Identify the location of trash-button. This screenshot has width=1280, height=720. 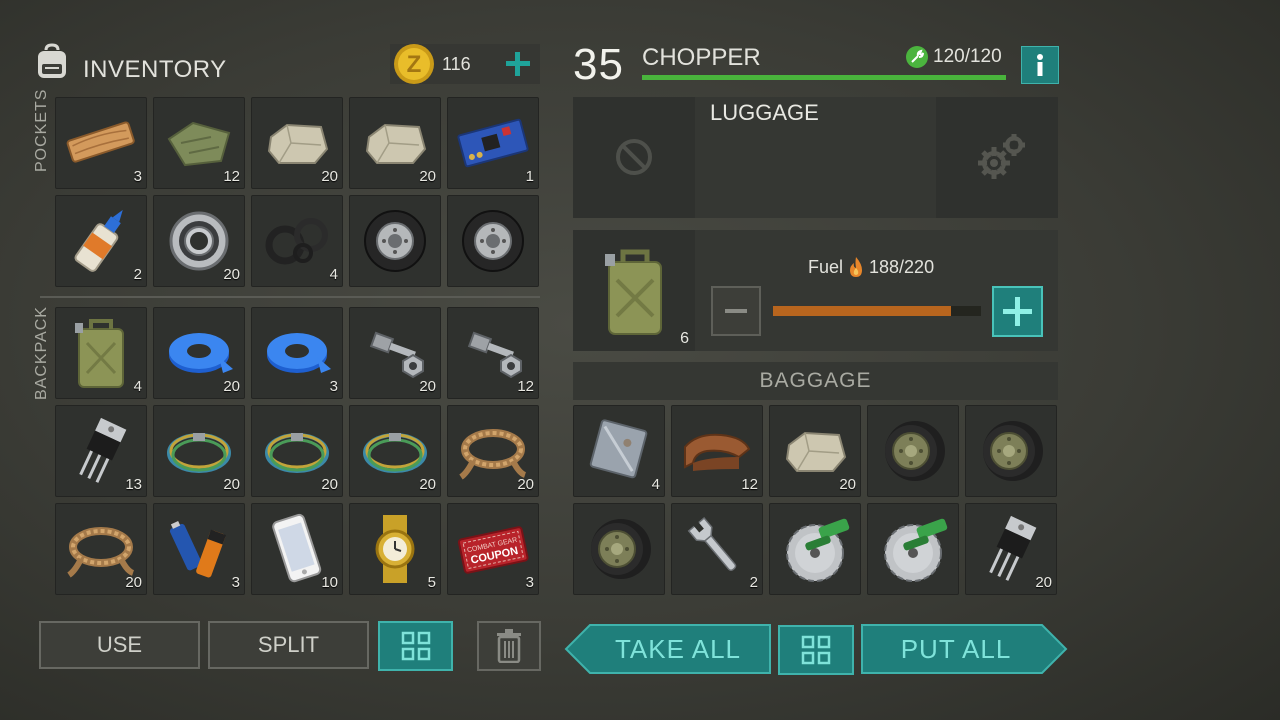
(509, 646).